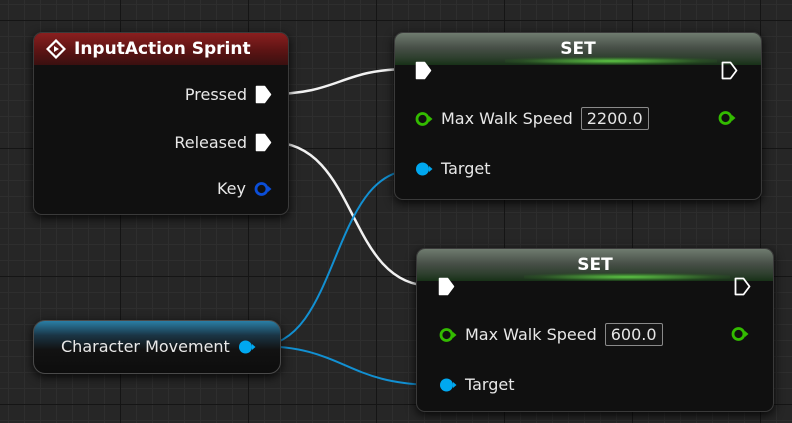  I want to click on set-node-top-header: SET, so click(578, 49).